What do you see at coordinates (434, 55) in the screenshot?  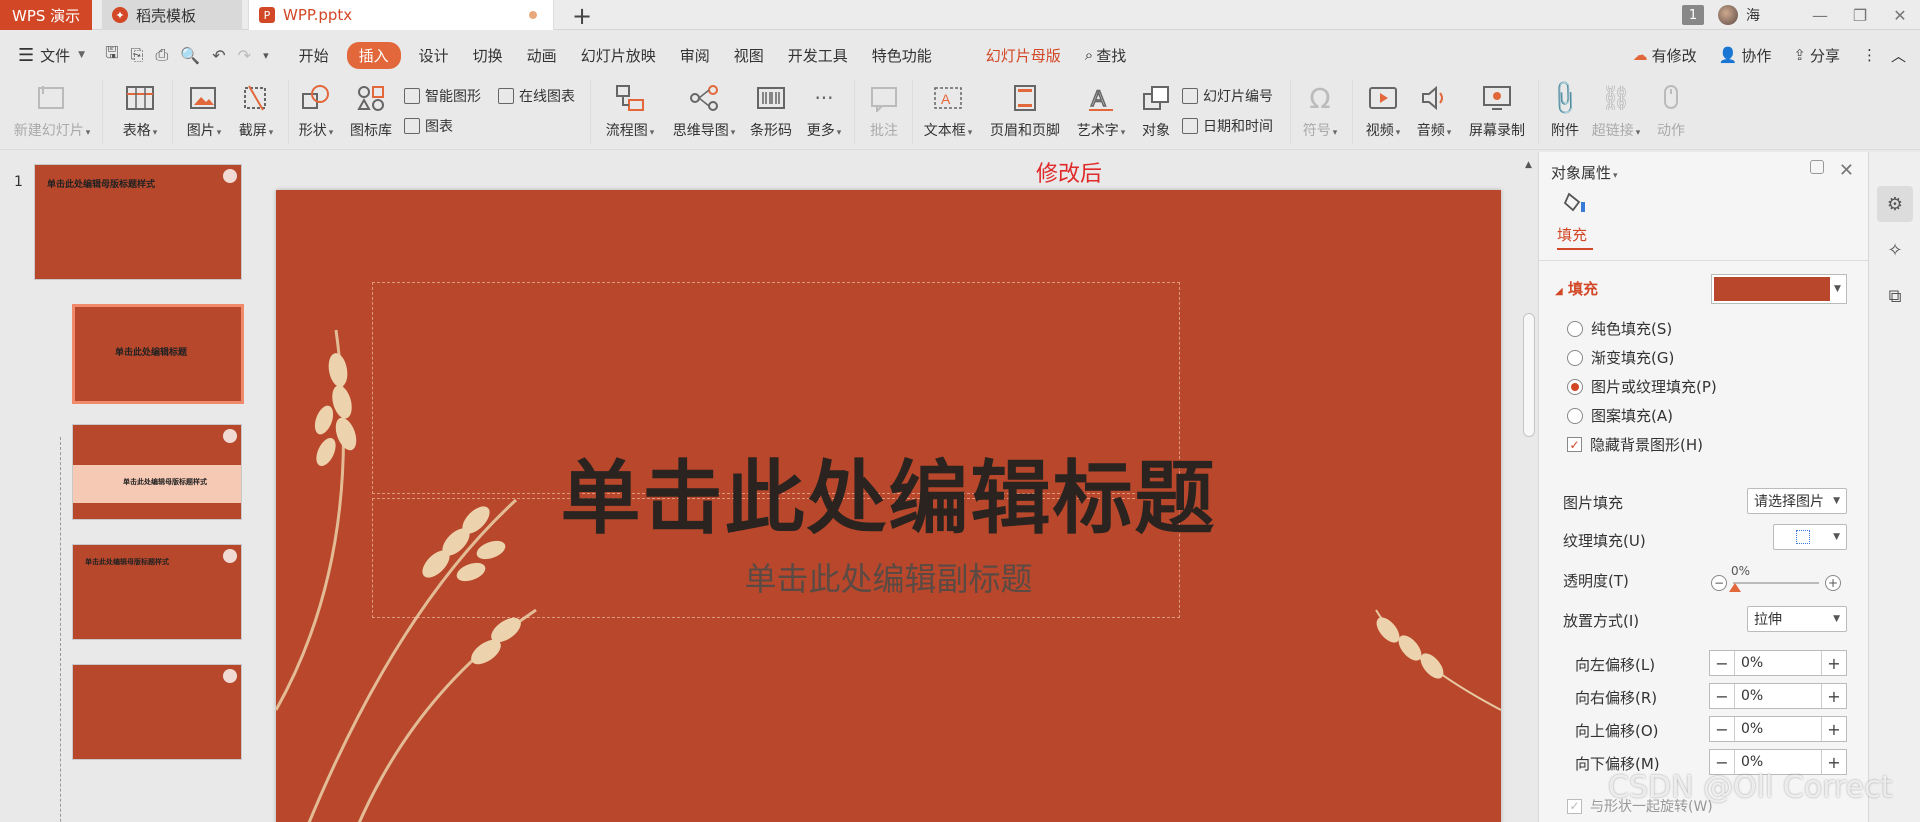 I see `tab-design: 设计` at bounding box center [434, 55].